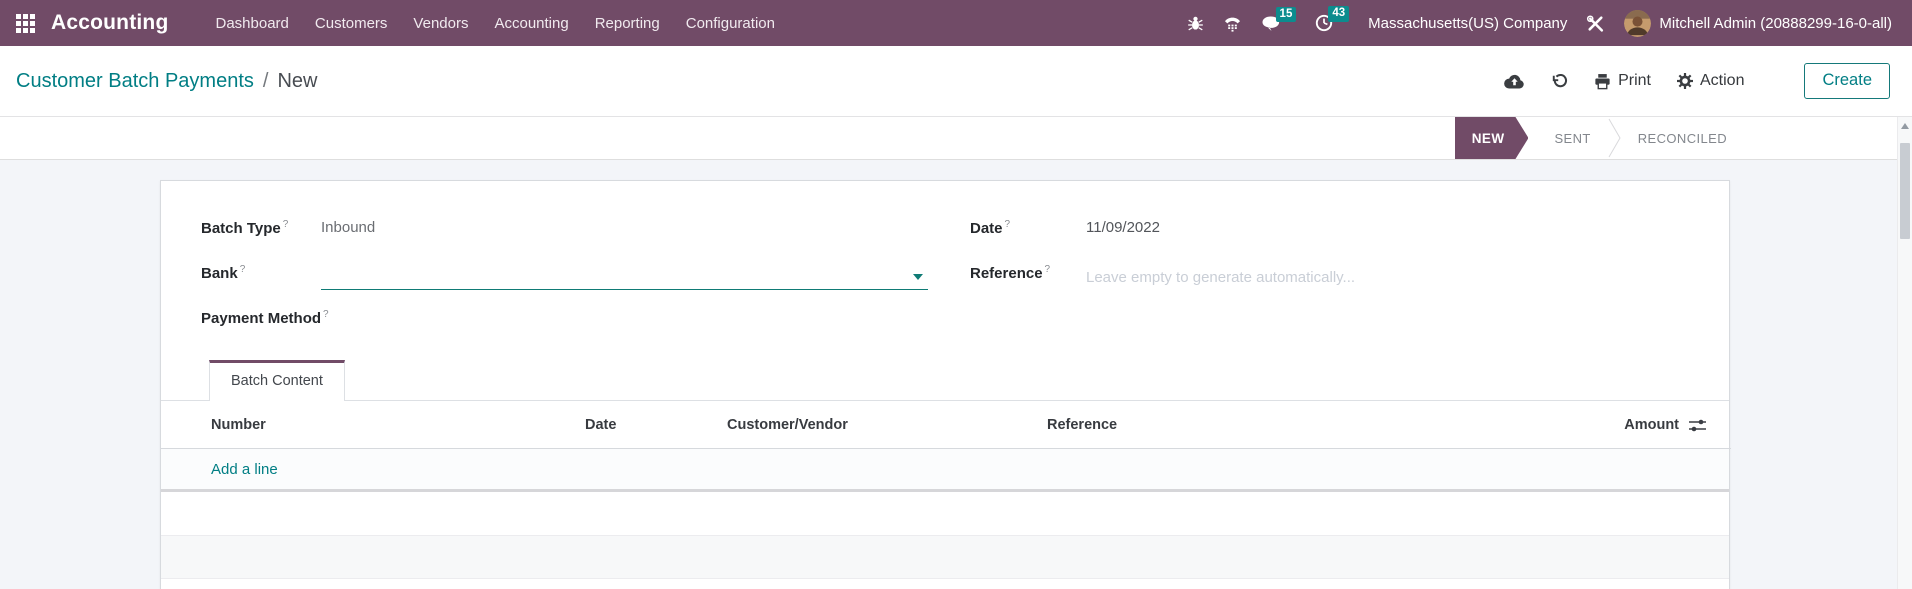 The width and height of the screenshot is (1912, 589). Describe the element at coordinates (1904, 353) in the screenshot. I see `vertical-scrollbar` at that location.